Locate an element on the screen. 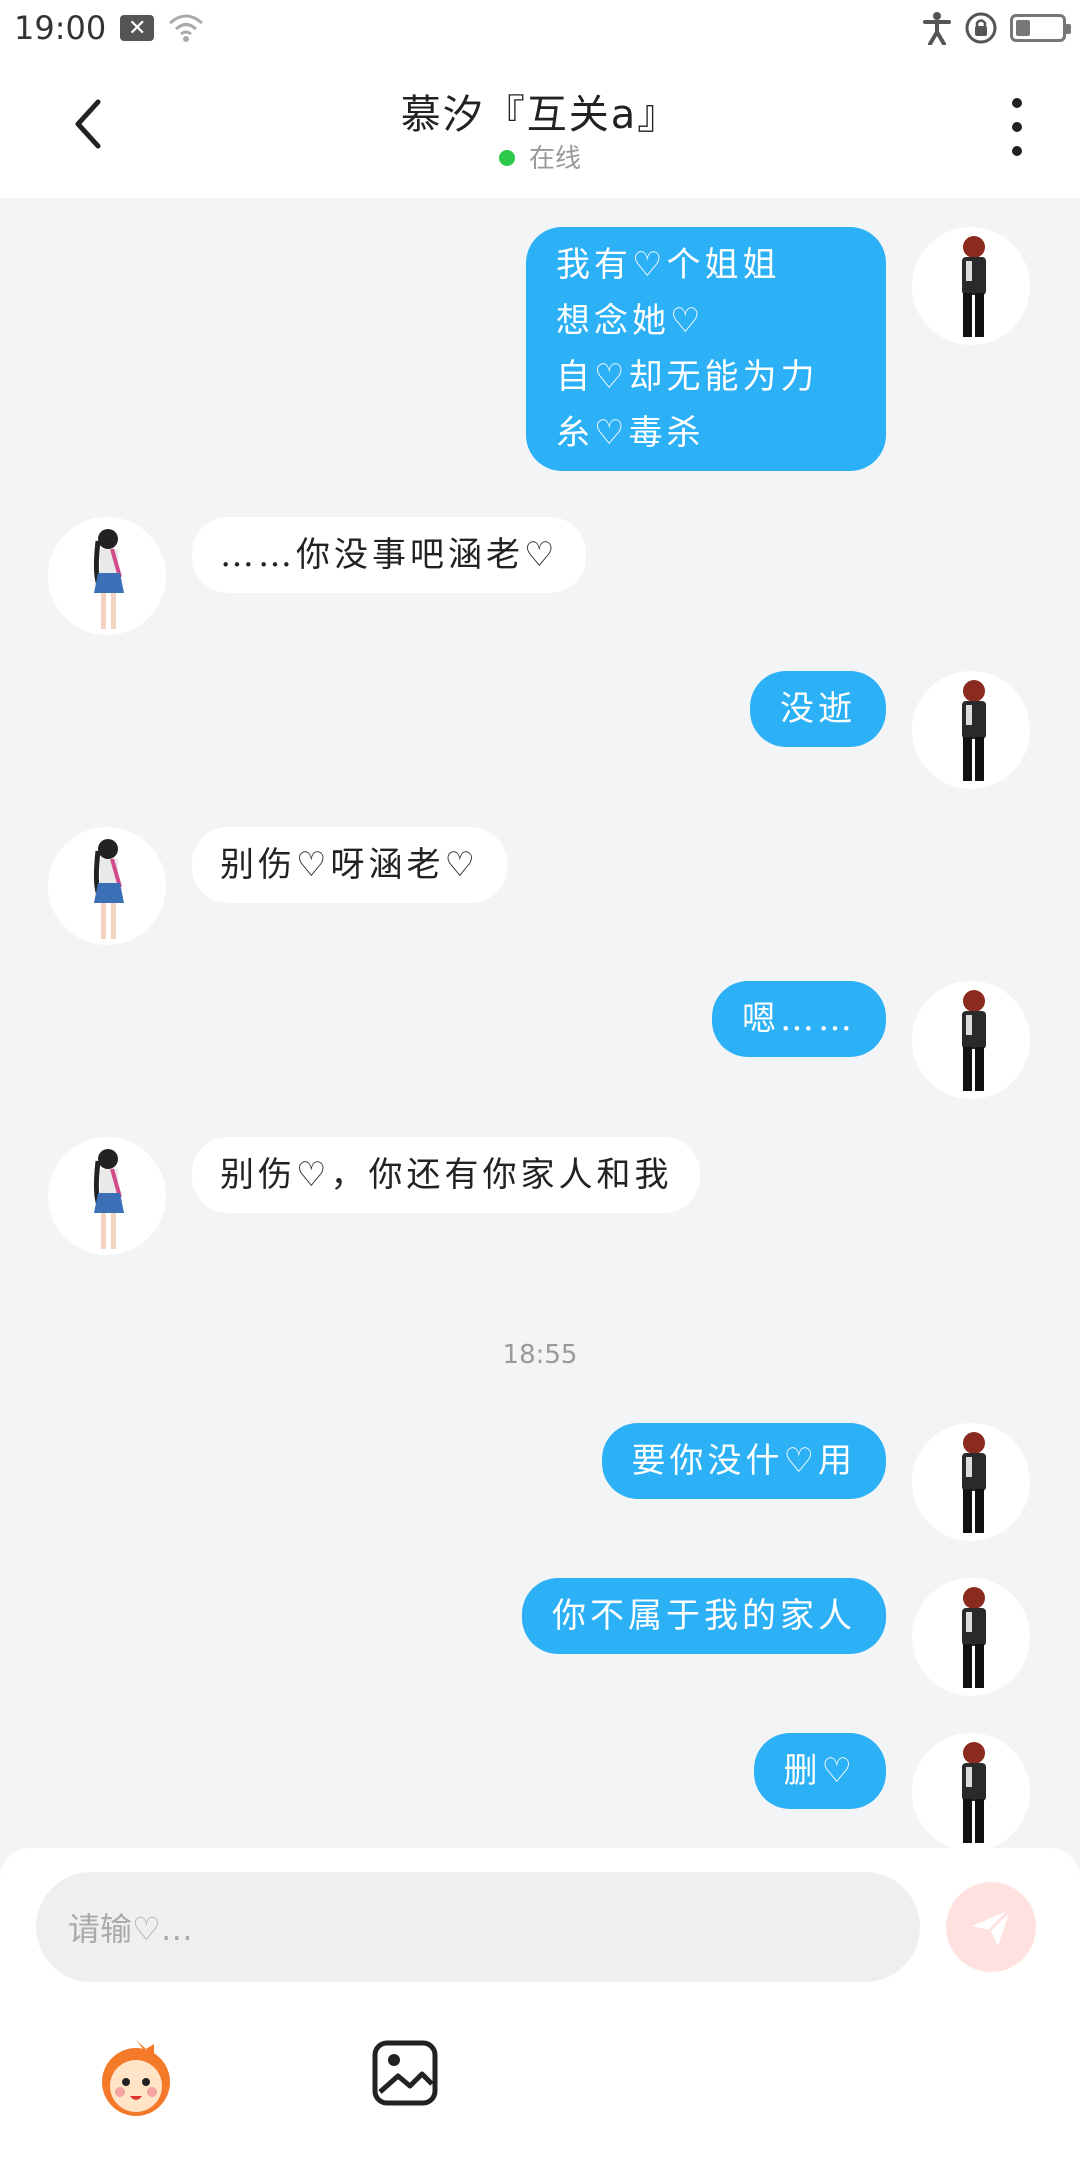  message-bubble-outgoing: 要你没什♡用 is located at coordinates (743, 1461).